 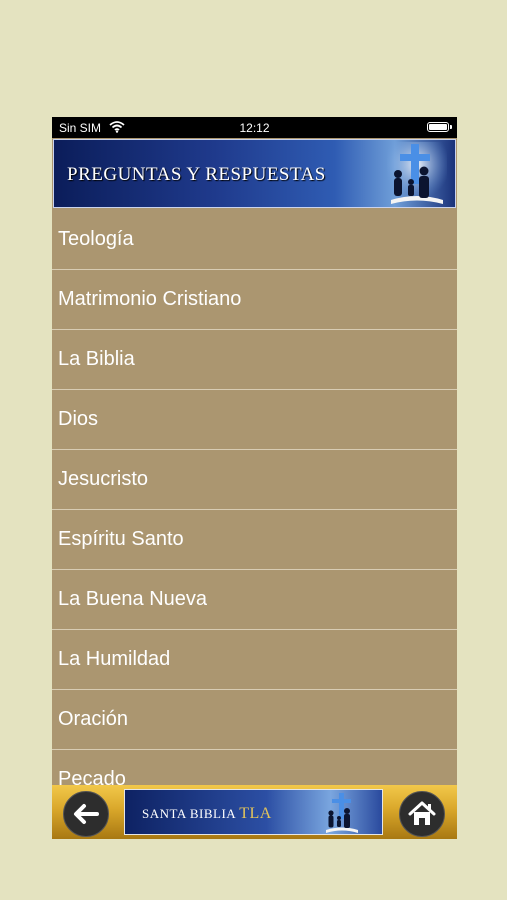 I want to click on list-item-label: La Biblia, so click(x=96, y=359).